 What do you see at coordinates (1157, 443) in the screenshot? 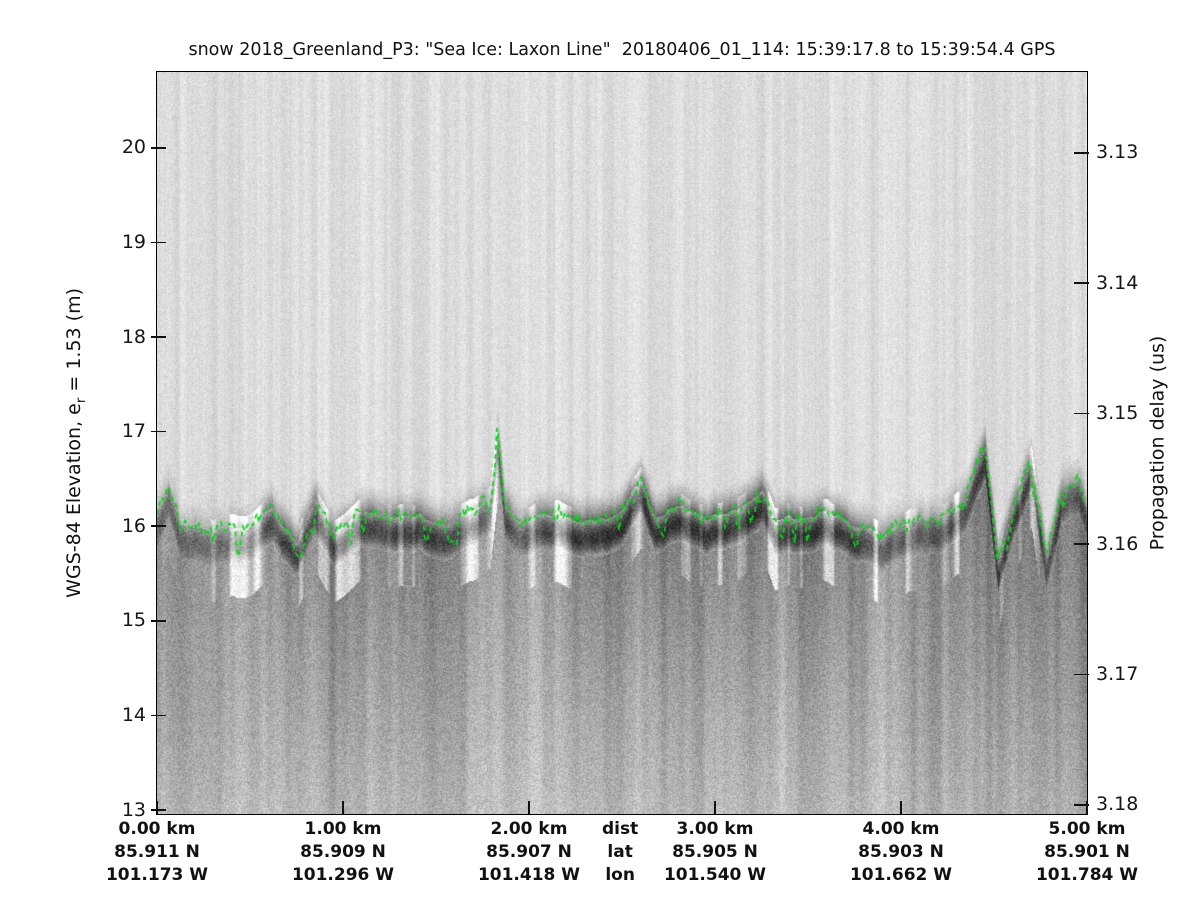
I see `propagation-delay-axis-label: Propagation delay (us)` at bounding box center [1157, 443].